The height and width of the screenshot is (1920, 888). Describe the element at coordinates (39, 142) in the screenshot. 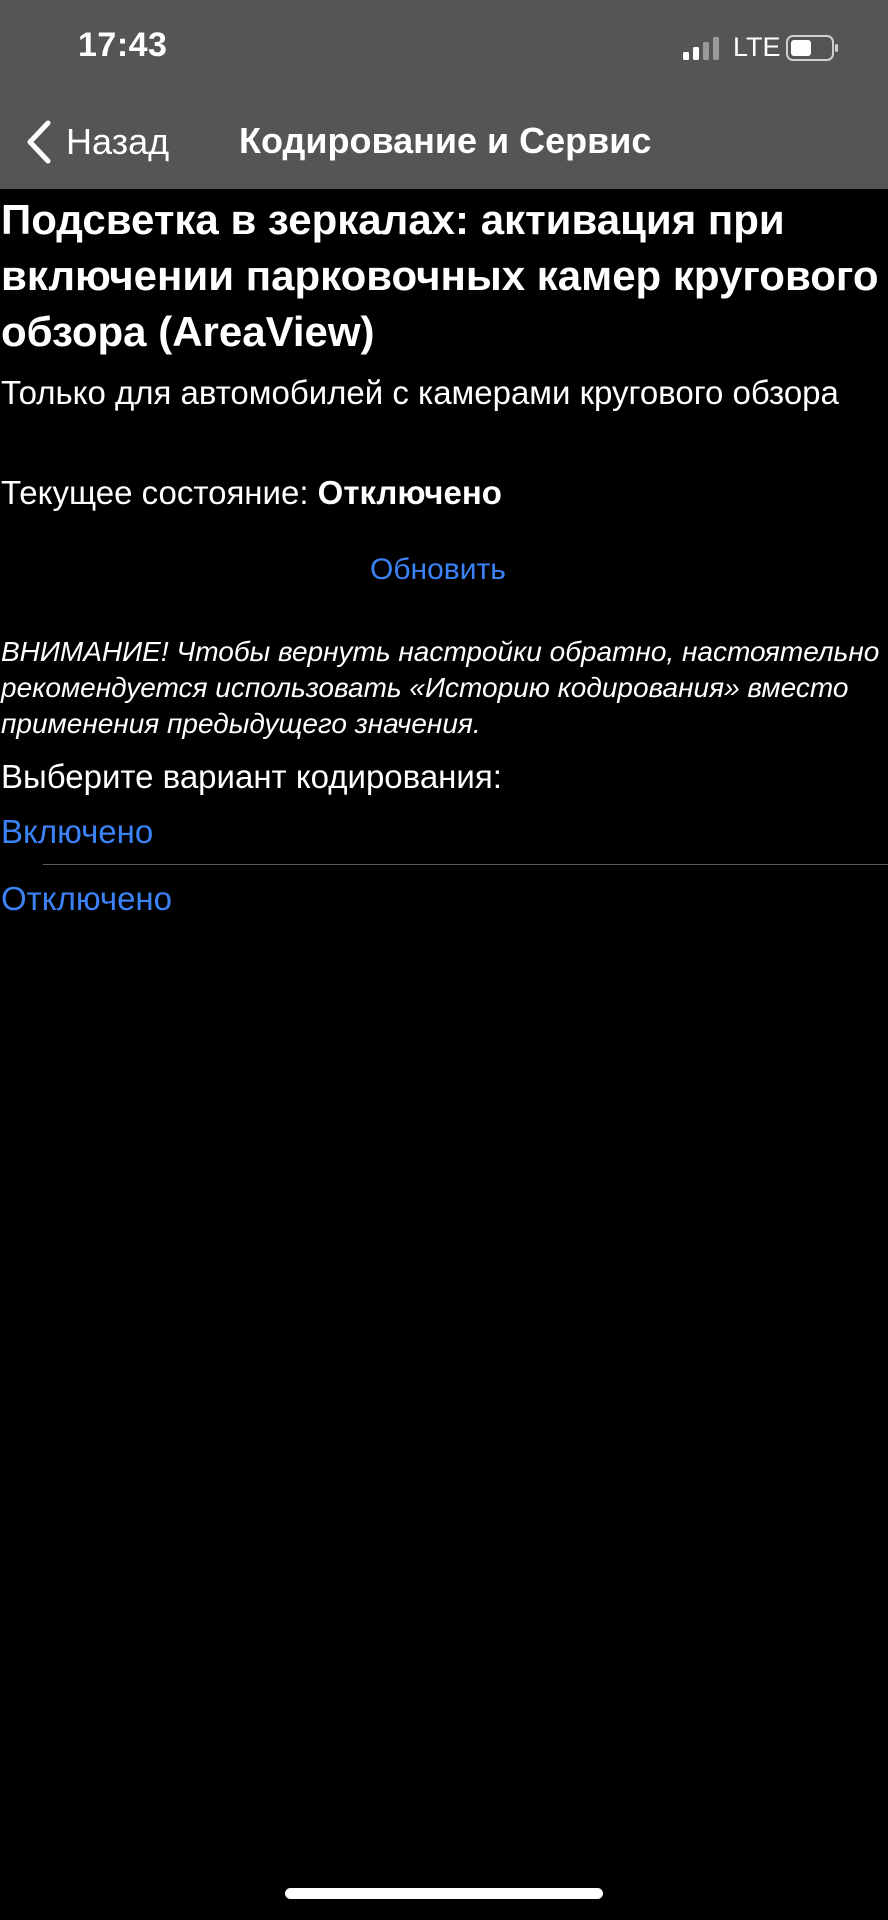

I see `chevron-left-icon` at that location.